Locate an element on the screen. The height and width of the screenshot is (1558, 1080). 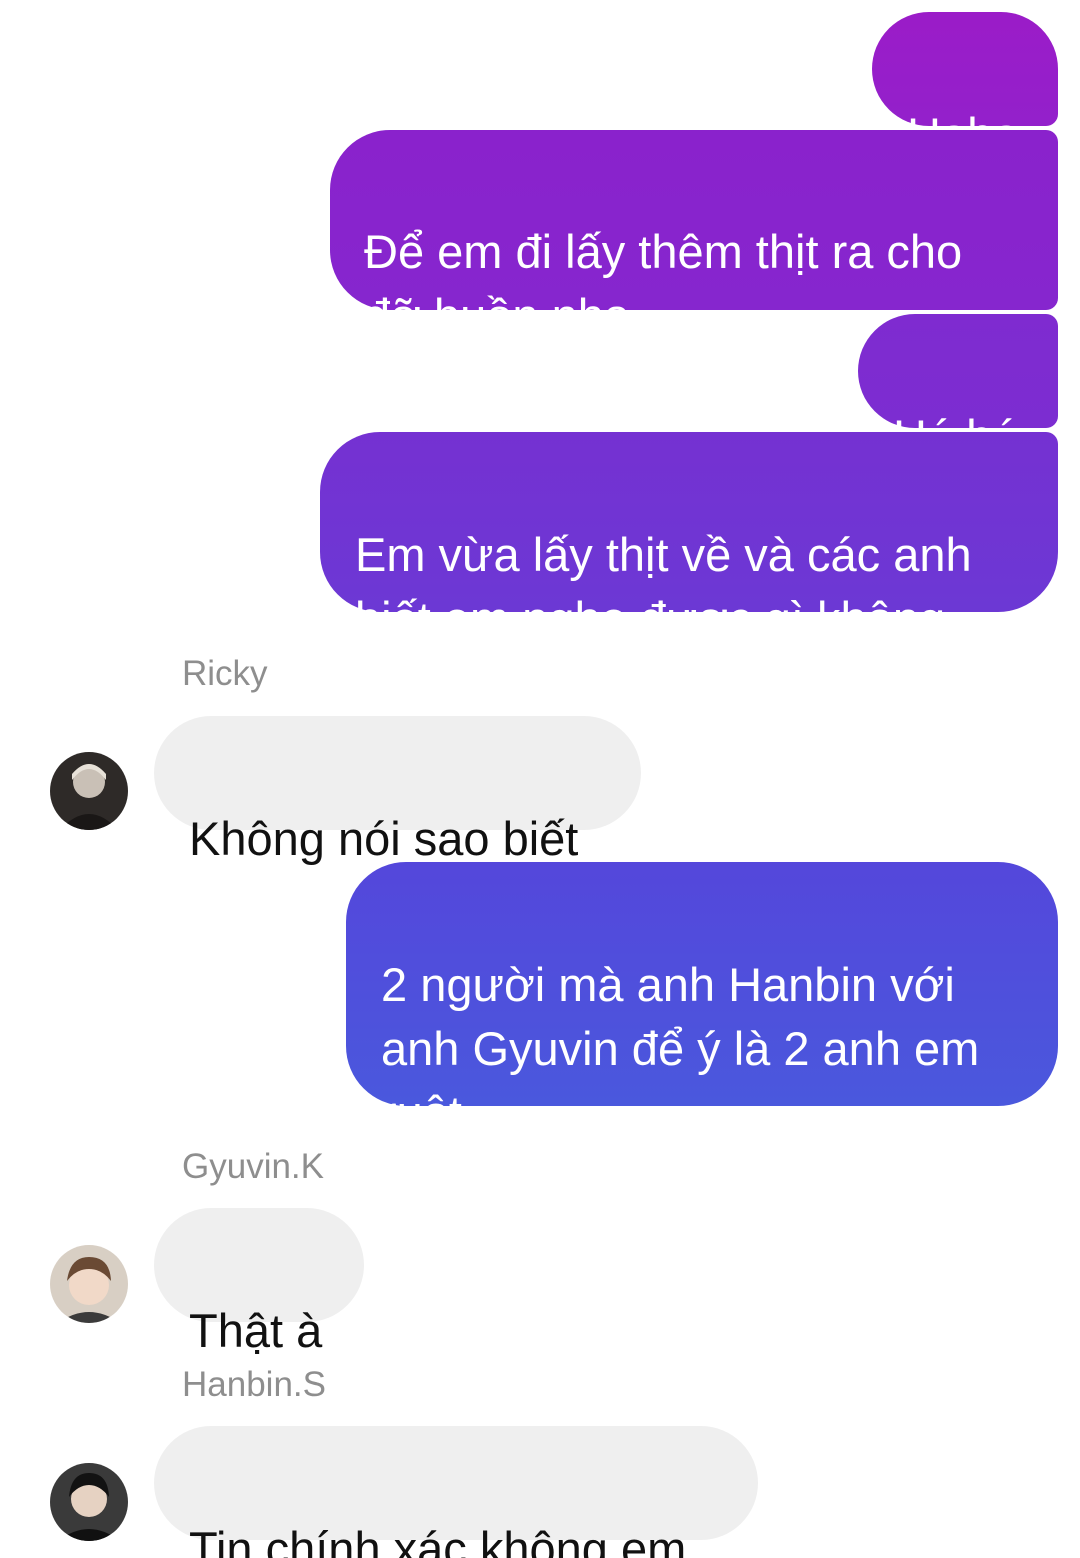
incoming-message: Tin chính xác không em is located at coordinates (456, 1492).